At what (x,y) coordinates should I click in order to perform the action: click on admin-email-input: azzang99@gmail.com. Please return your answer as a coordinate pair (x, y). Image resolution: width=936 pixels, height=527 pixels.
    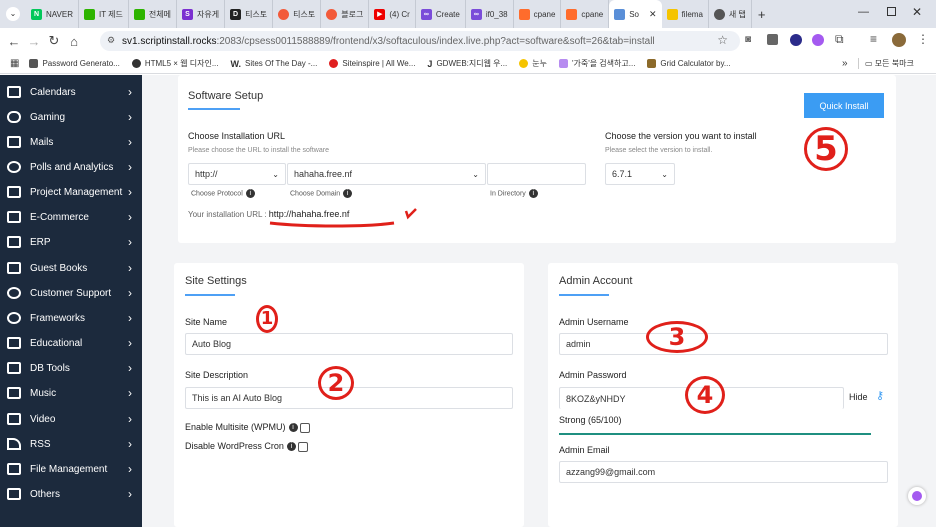
    Looking at the image, I should click on (723, 472).